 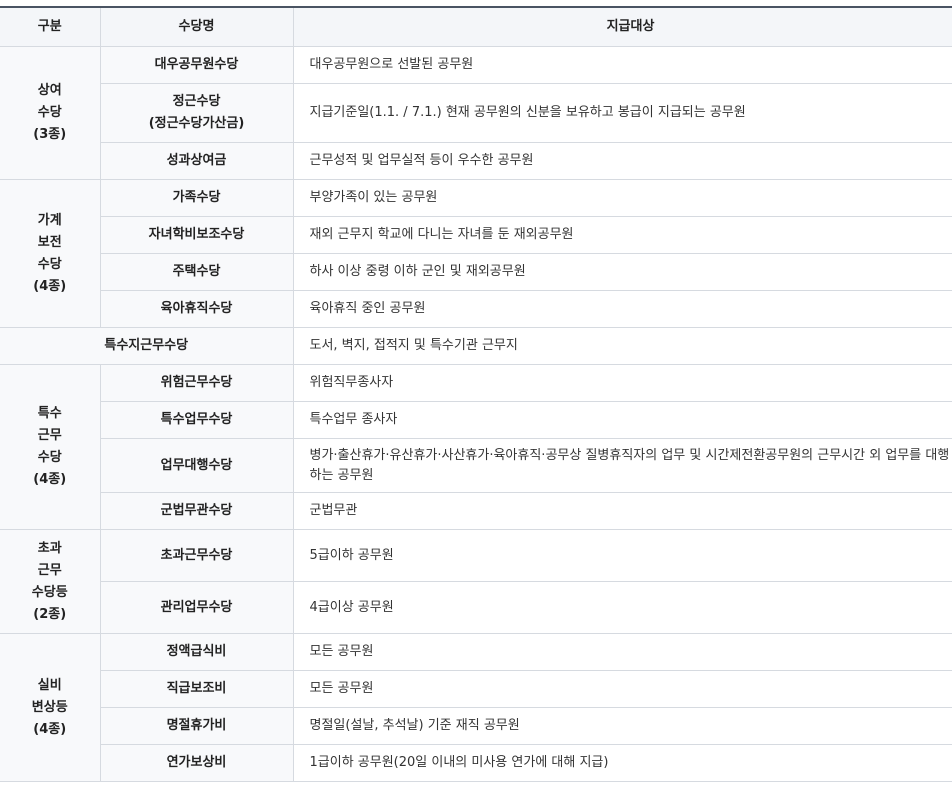 I want to click on table-row: 성과상여금 근무성적 및 업무실적 등이 우수한 공무원, so click(x=476, y=161).